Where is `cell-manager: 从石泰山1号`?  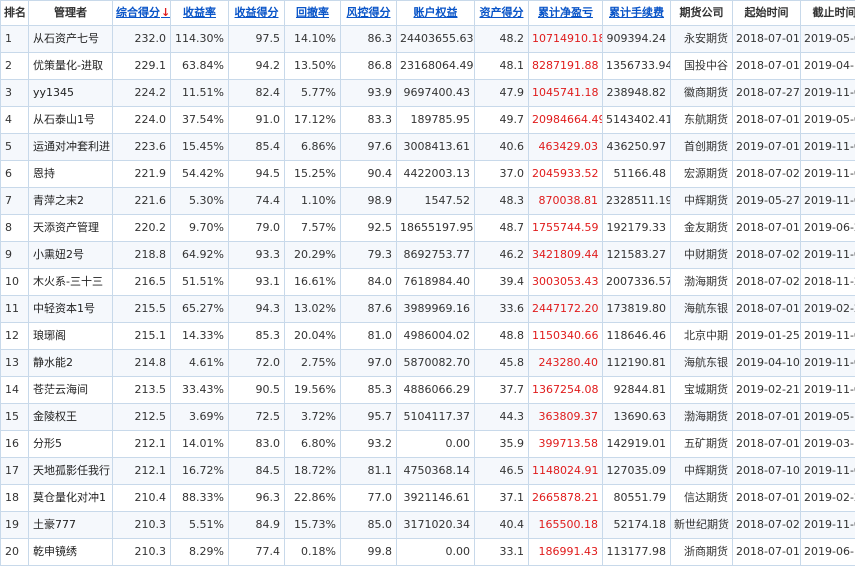 cell-manager: 从石泰山1号 is located at coordinates (70, 120).